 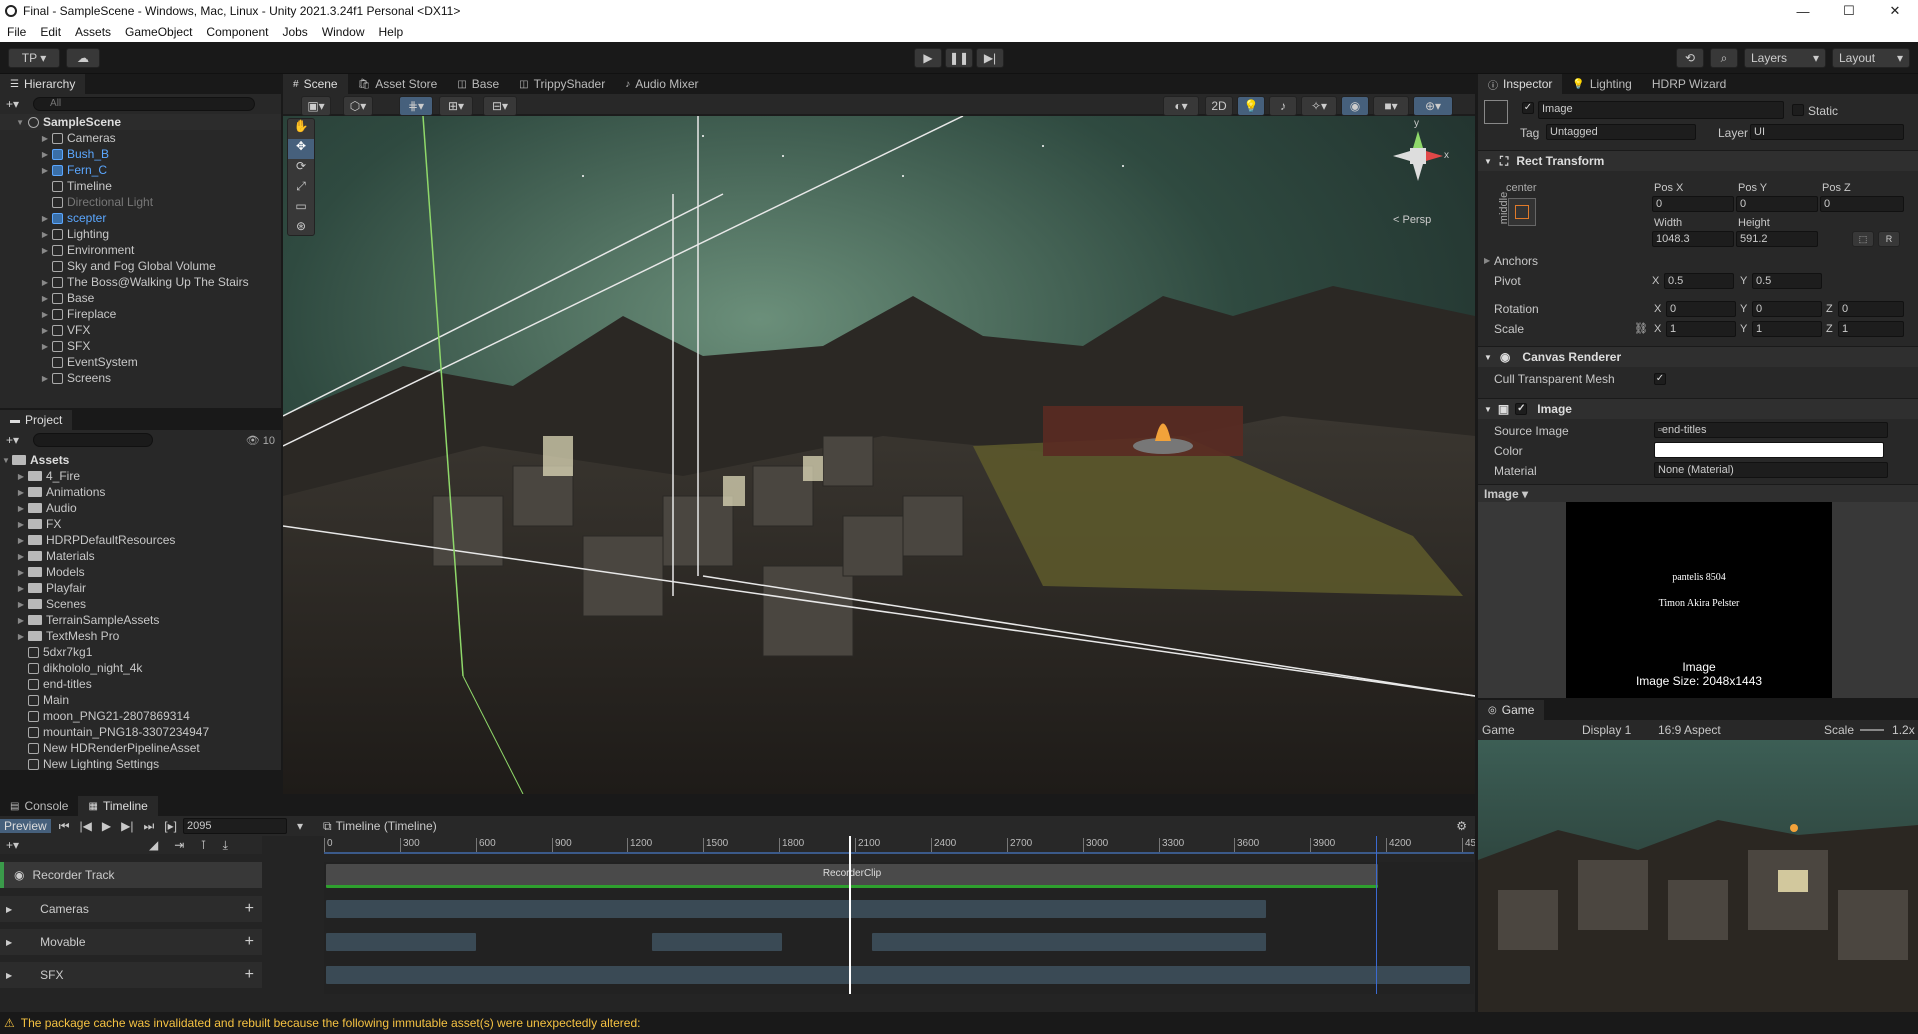 I want to click on rect-tool-icon: ▭, so click(x=301, y=209).